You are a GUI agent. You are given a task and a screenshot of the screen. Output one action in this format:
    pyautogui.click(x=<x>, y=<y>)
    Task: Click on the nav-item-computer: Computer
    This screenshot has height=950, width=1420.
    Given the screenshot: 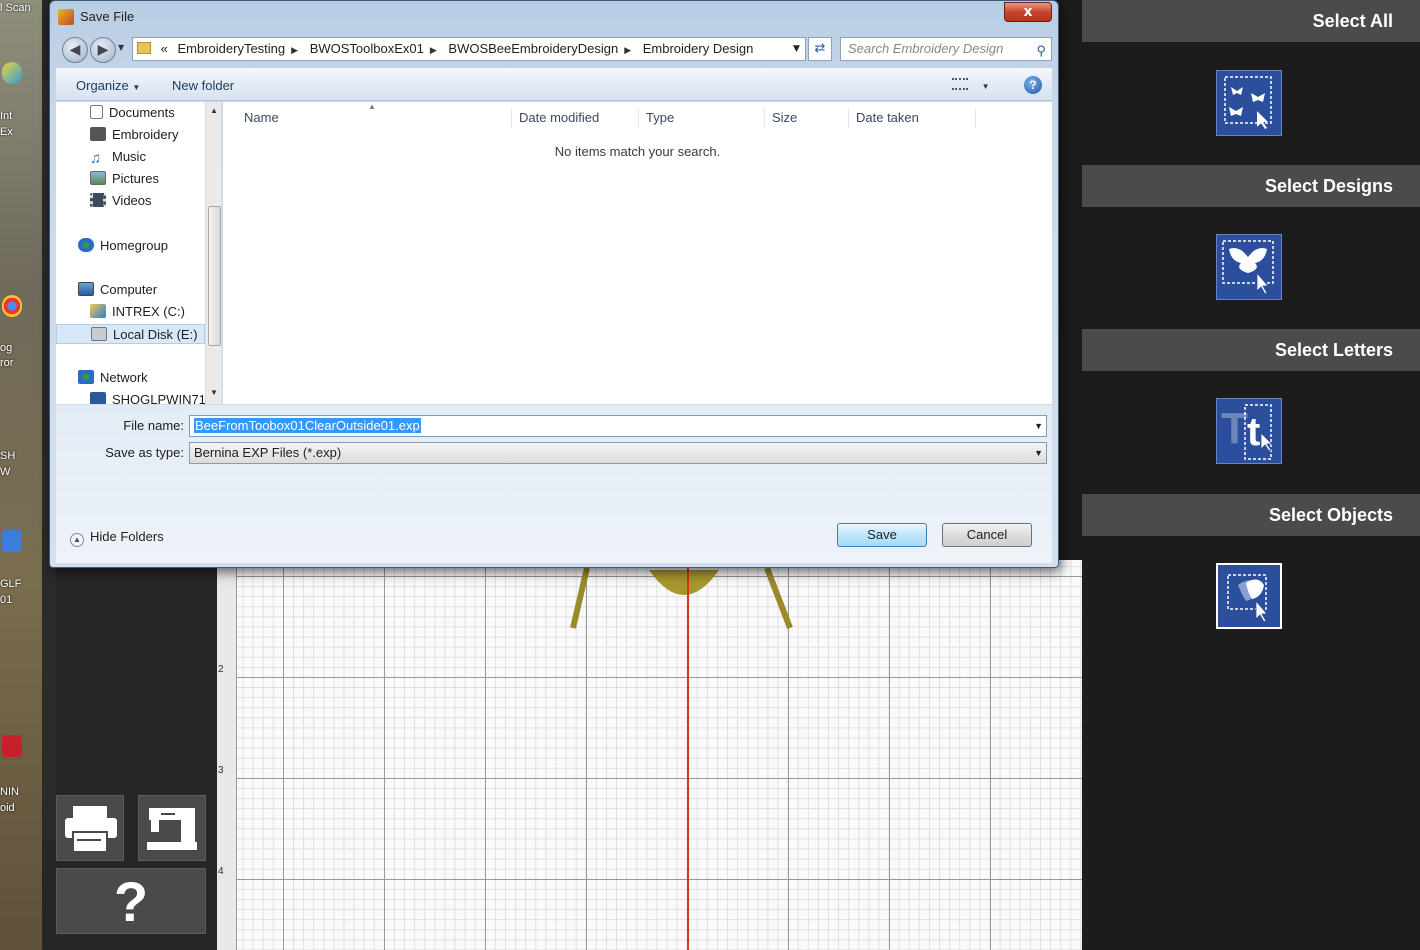 What is the action you would take?
    pyautogui.click(x=117, y=290)
    